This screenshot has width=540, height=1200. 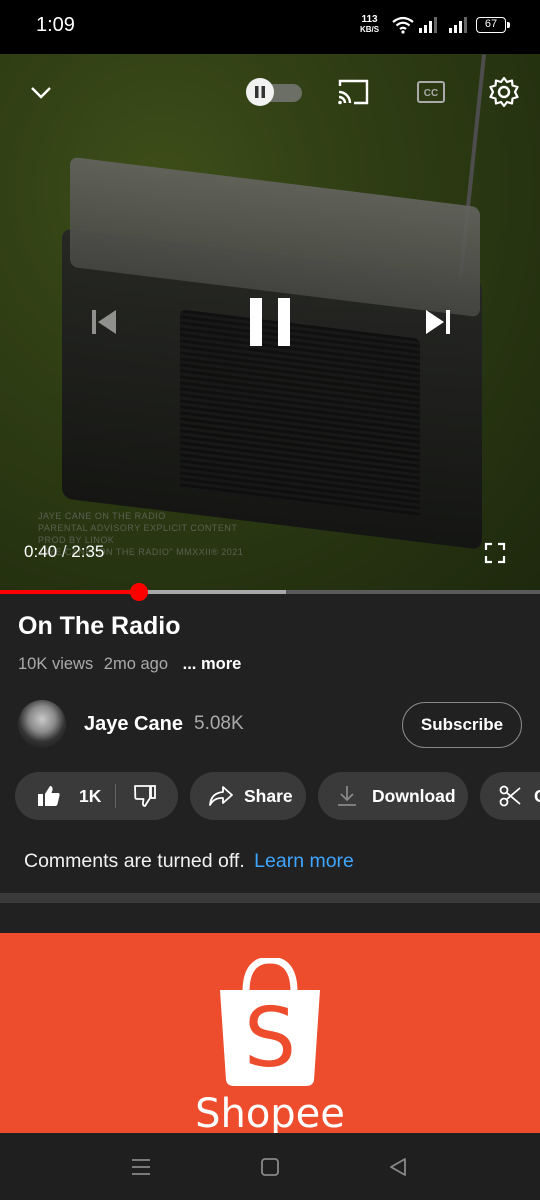 I want to click on scissors-icon, so click(x=510, y=796).